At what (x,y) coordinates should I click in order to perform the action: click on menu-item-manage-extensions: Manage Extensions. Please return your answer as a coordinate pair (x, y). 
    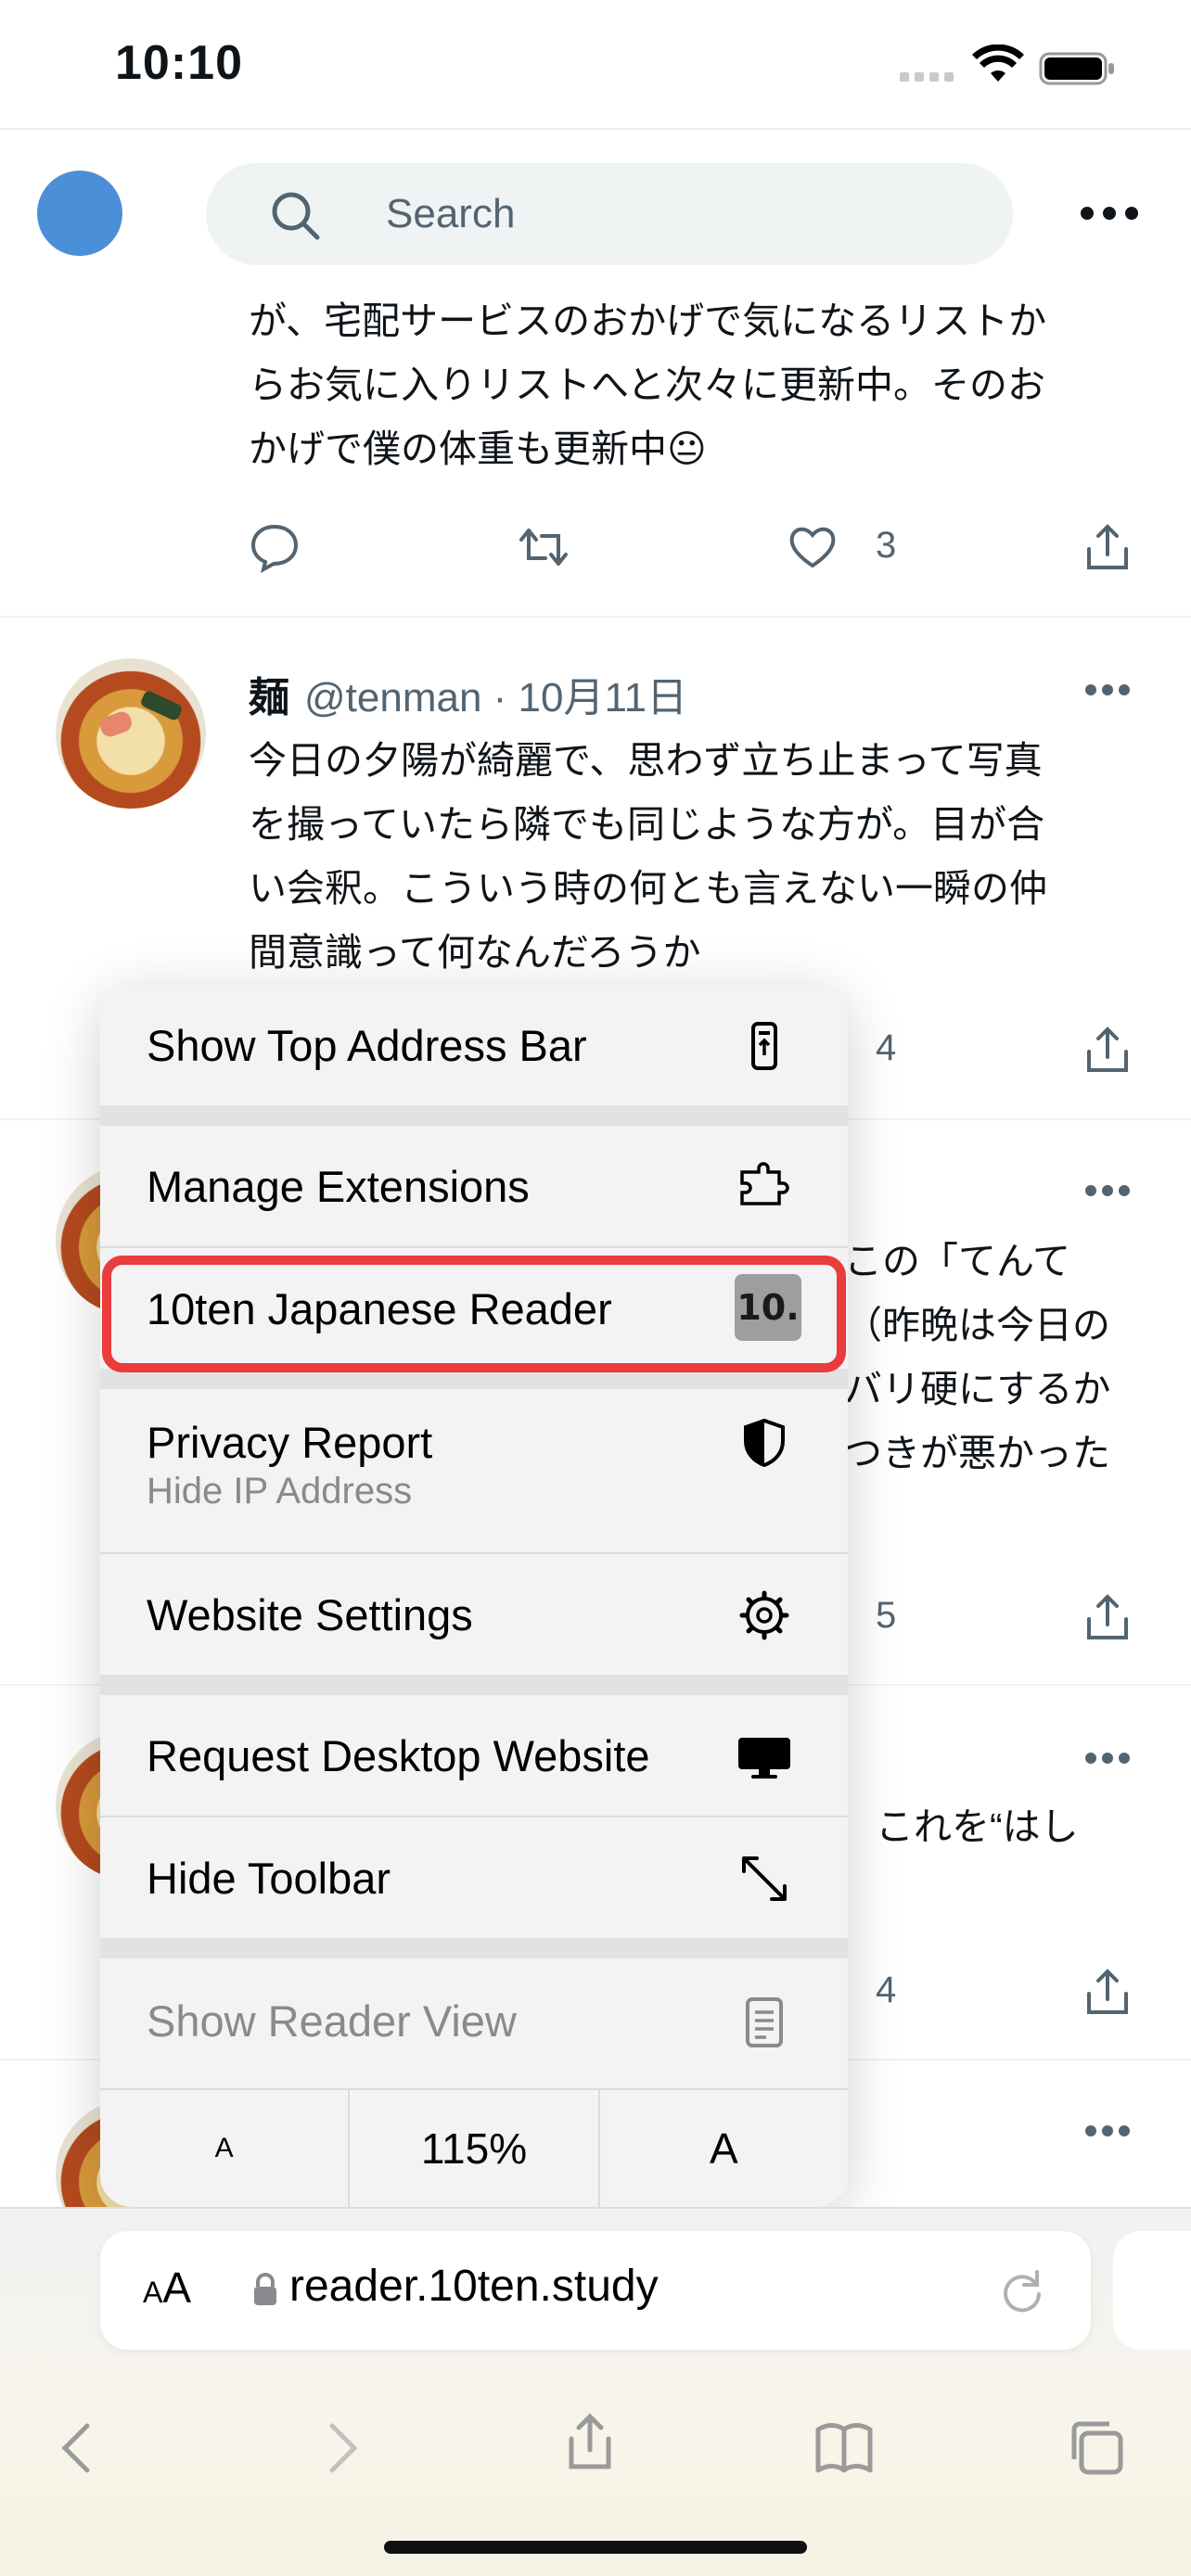
    Looking at the image, I should click on (474, 1186).